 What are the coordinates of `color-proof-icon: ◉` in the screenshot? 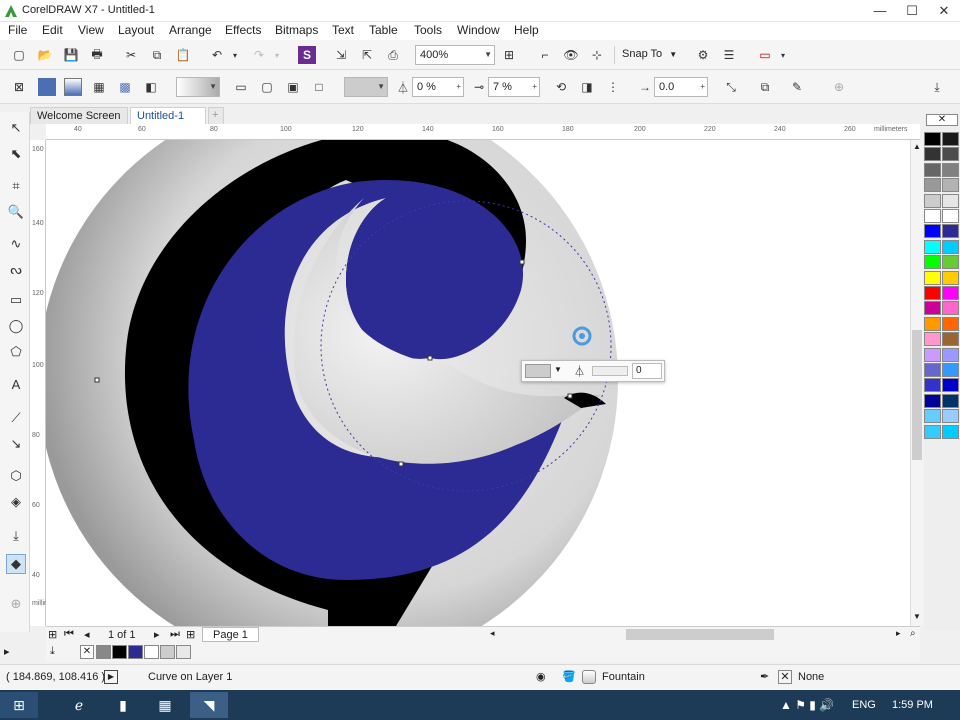 It's located at (541, 676).